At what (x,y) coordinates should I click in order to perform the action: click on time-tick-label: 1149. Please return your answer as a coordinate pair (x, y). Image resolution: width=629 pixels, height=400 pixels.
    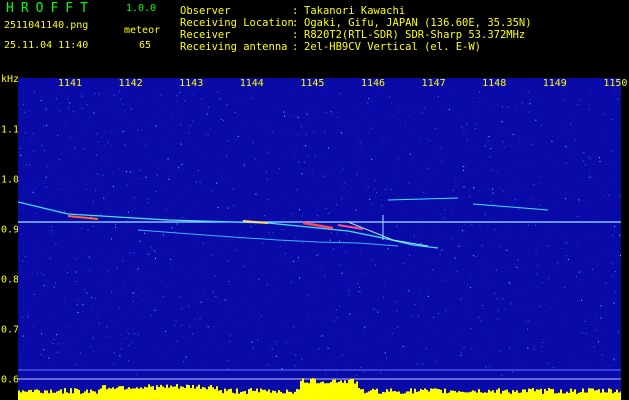
    Looking at the image, I should click on (554, 83).